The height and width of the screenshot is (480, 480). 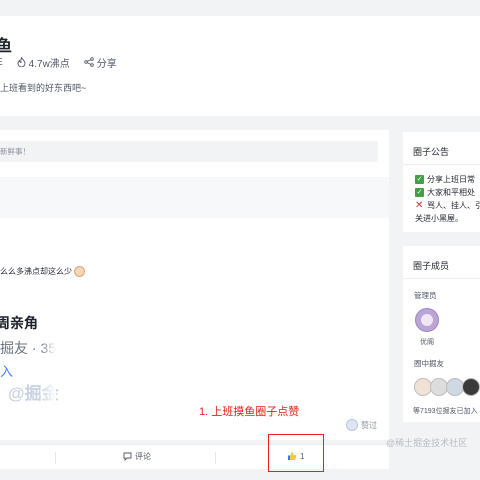 I want to click on comment-button: 评论, so click(x=137, y=456).